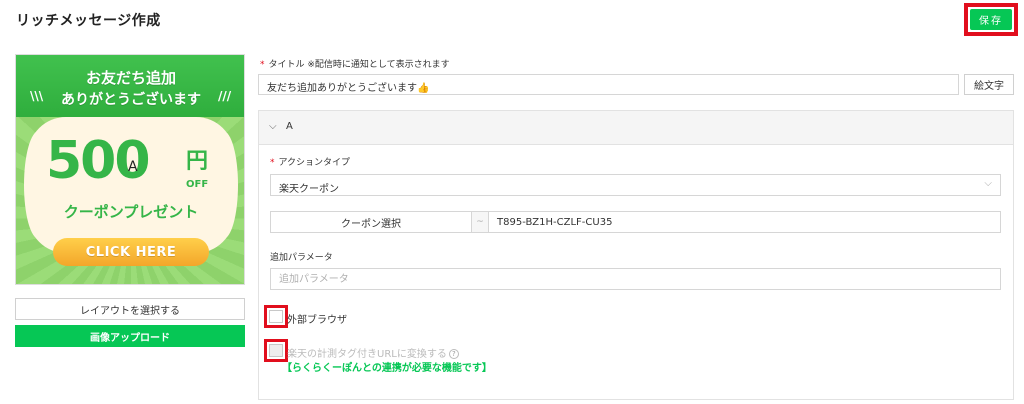 The height and width of the screenshot is (404, 1024). What do you see at coordinates (301, 258) in the screenshot?
I see `param-label: 追加パラメータ` at bounding box center [301, 258].